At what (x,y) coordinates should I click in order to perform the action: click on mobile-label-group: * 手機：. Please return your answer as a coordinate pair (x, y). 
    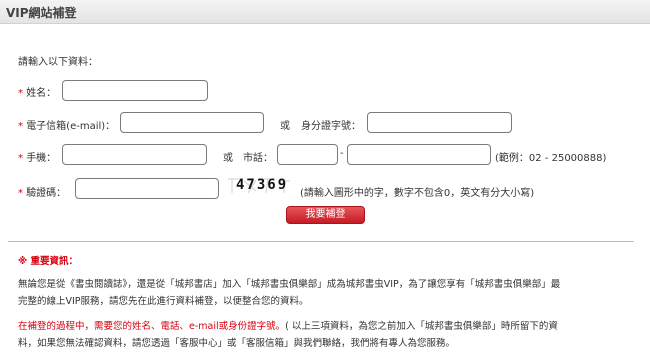
    Looking at the image, I should click on (37, 156).